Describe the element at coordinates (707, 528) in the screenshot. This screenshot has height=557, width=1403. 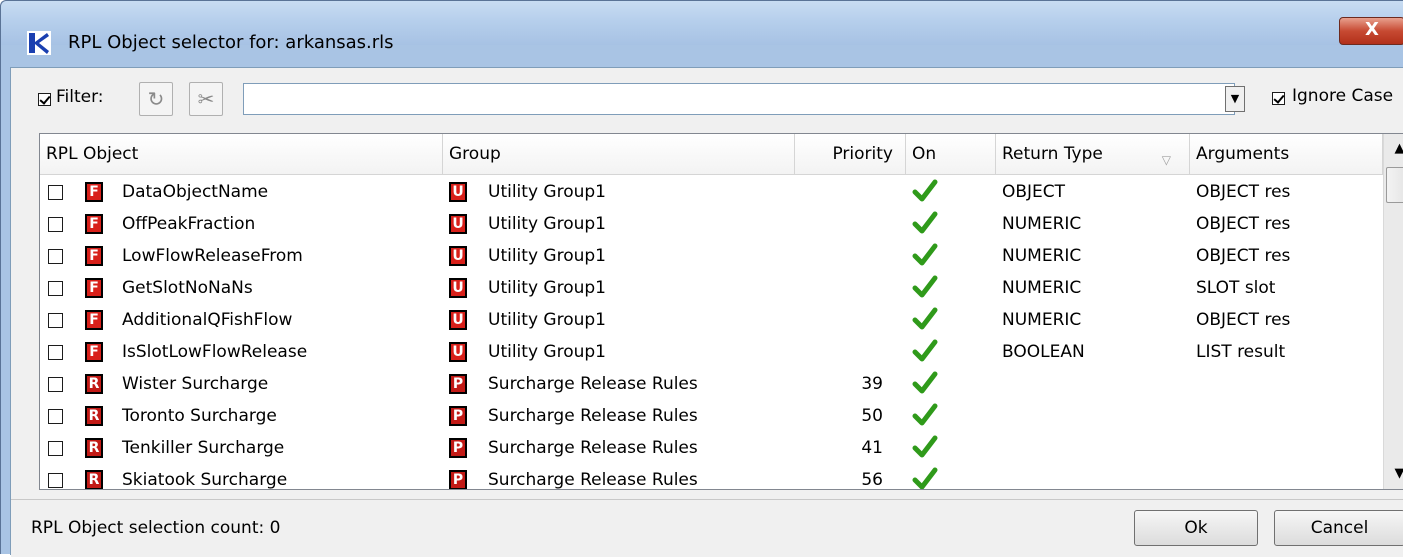
I see `status-bar: RPL Object selection count: 0 Ok Cancel` at that location.